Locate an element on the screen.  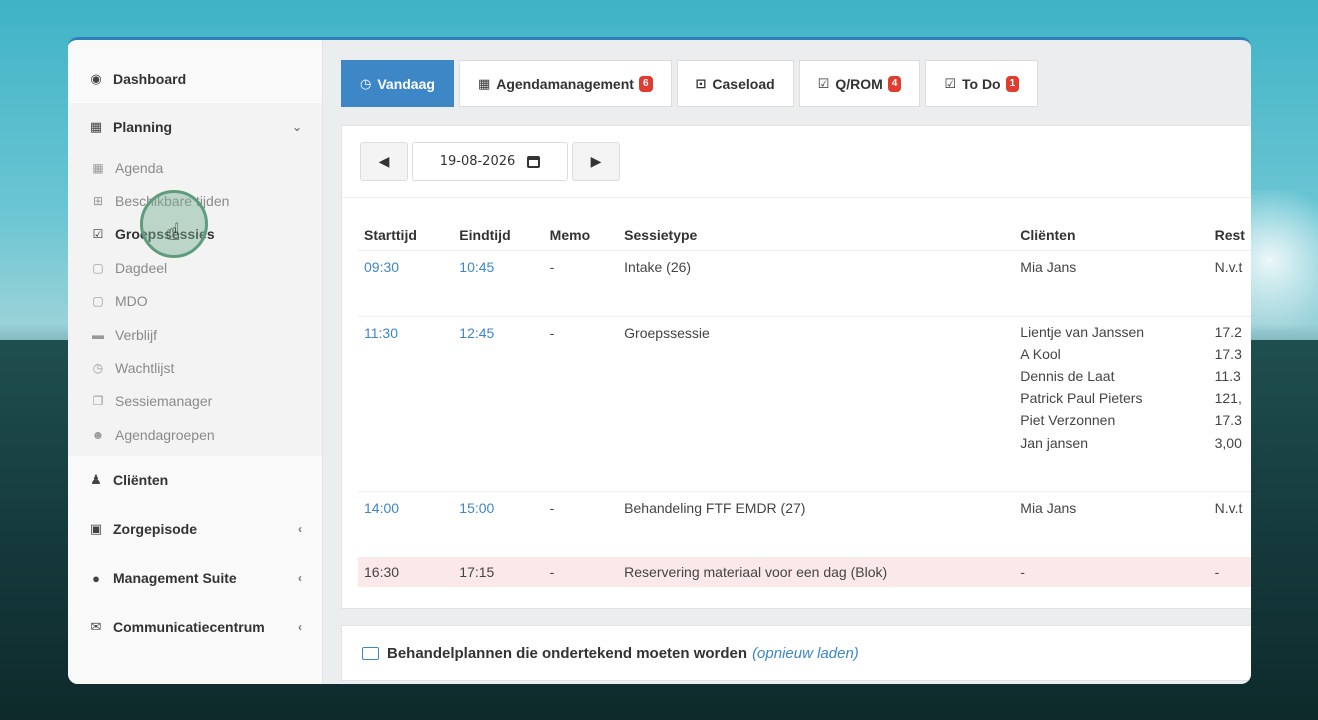
sidebar-item-communicatiecentrum: ✉ Communicatiecentrum ‹ is located at coordinates (195, 627).